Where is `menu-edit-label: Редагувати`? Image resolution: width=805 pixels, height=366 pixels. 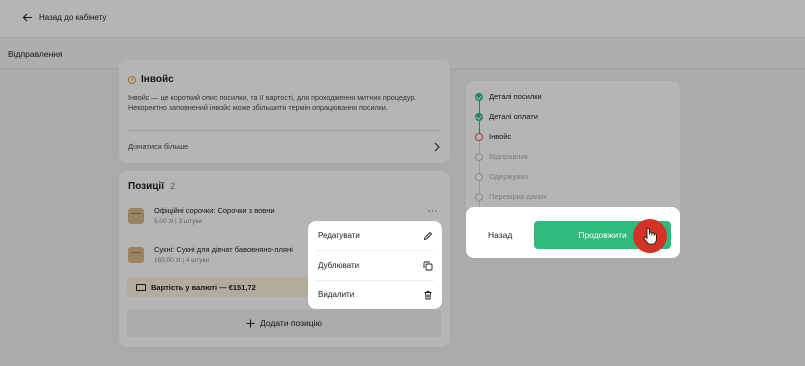 menu-edit-label: Редагувати is located at coordinates (339, 235).